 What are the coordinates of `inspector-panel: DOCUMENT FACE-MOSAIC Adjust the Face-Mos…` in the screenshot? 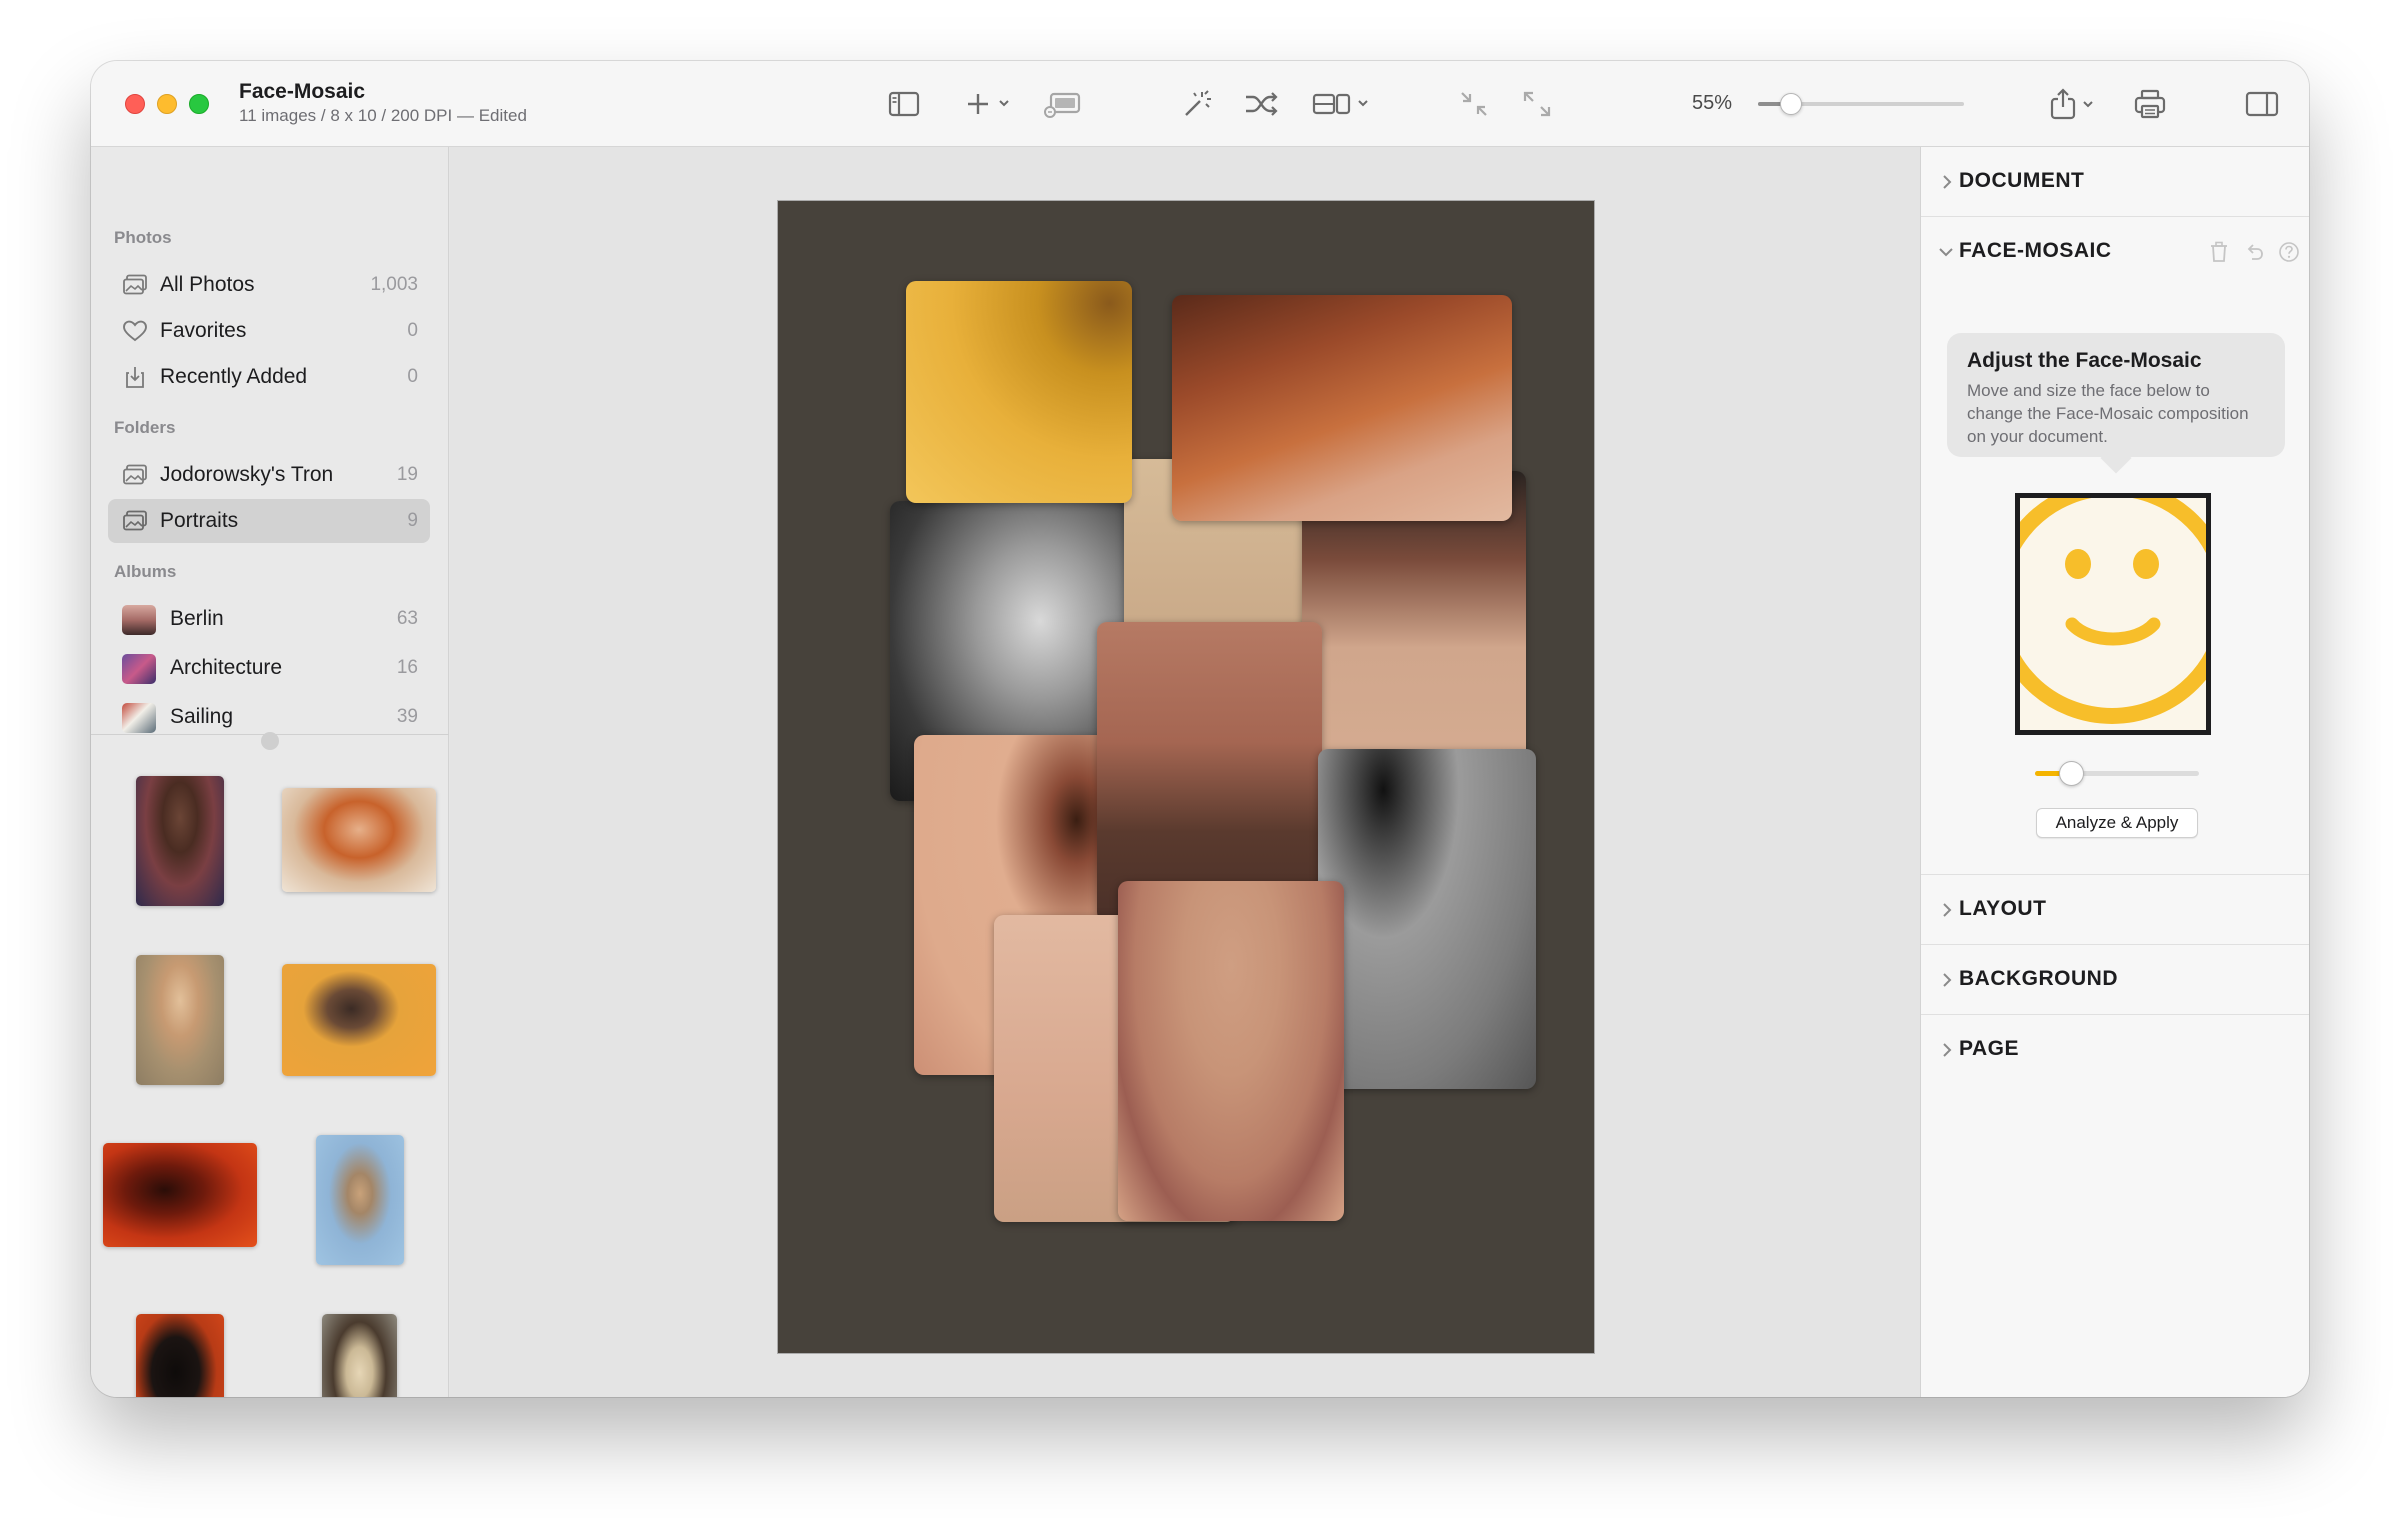 It's located at (2114, 772).